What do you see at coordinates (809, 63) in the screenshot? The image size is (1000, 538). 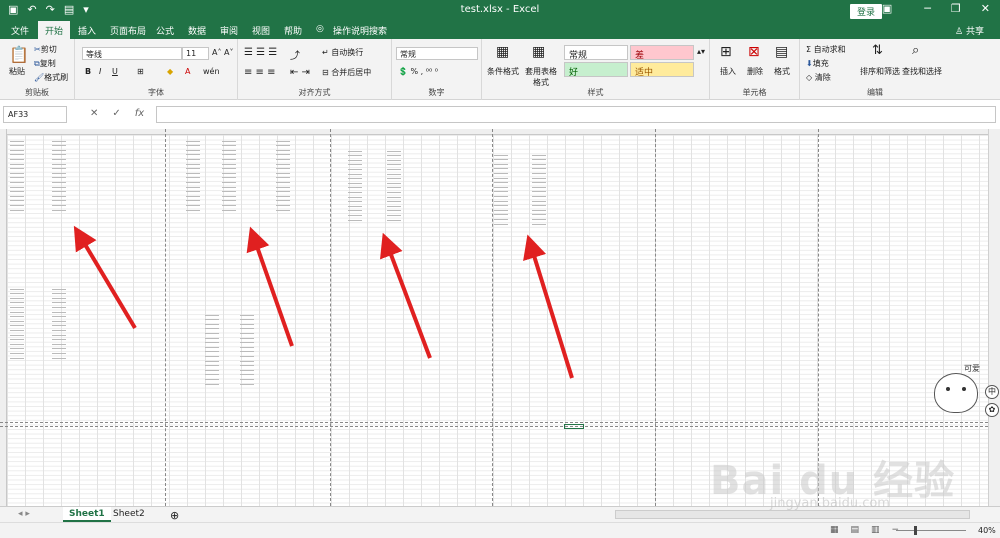 I see `fill-down-icon: ⬇` at bounding box center [809, 63].